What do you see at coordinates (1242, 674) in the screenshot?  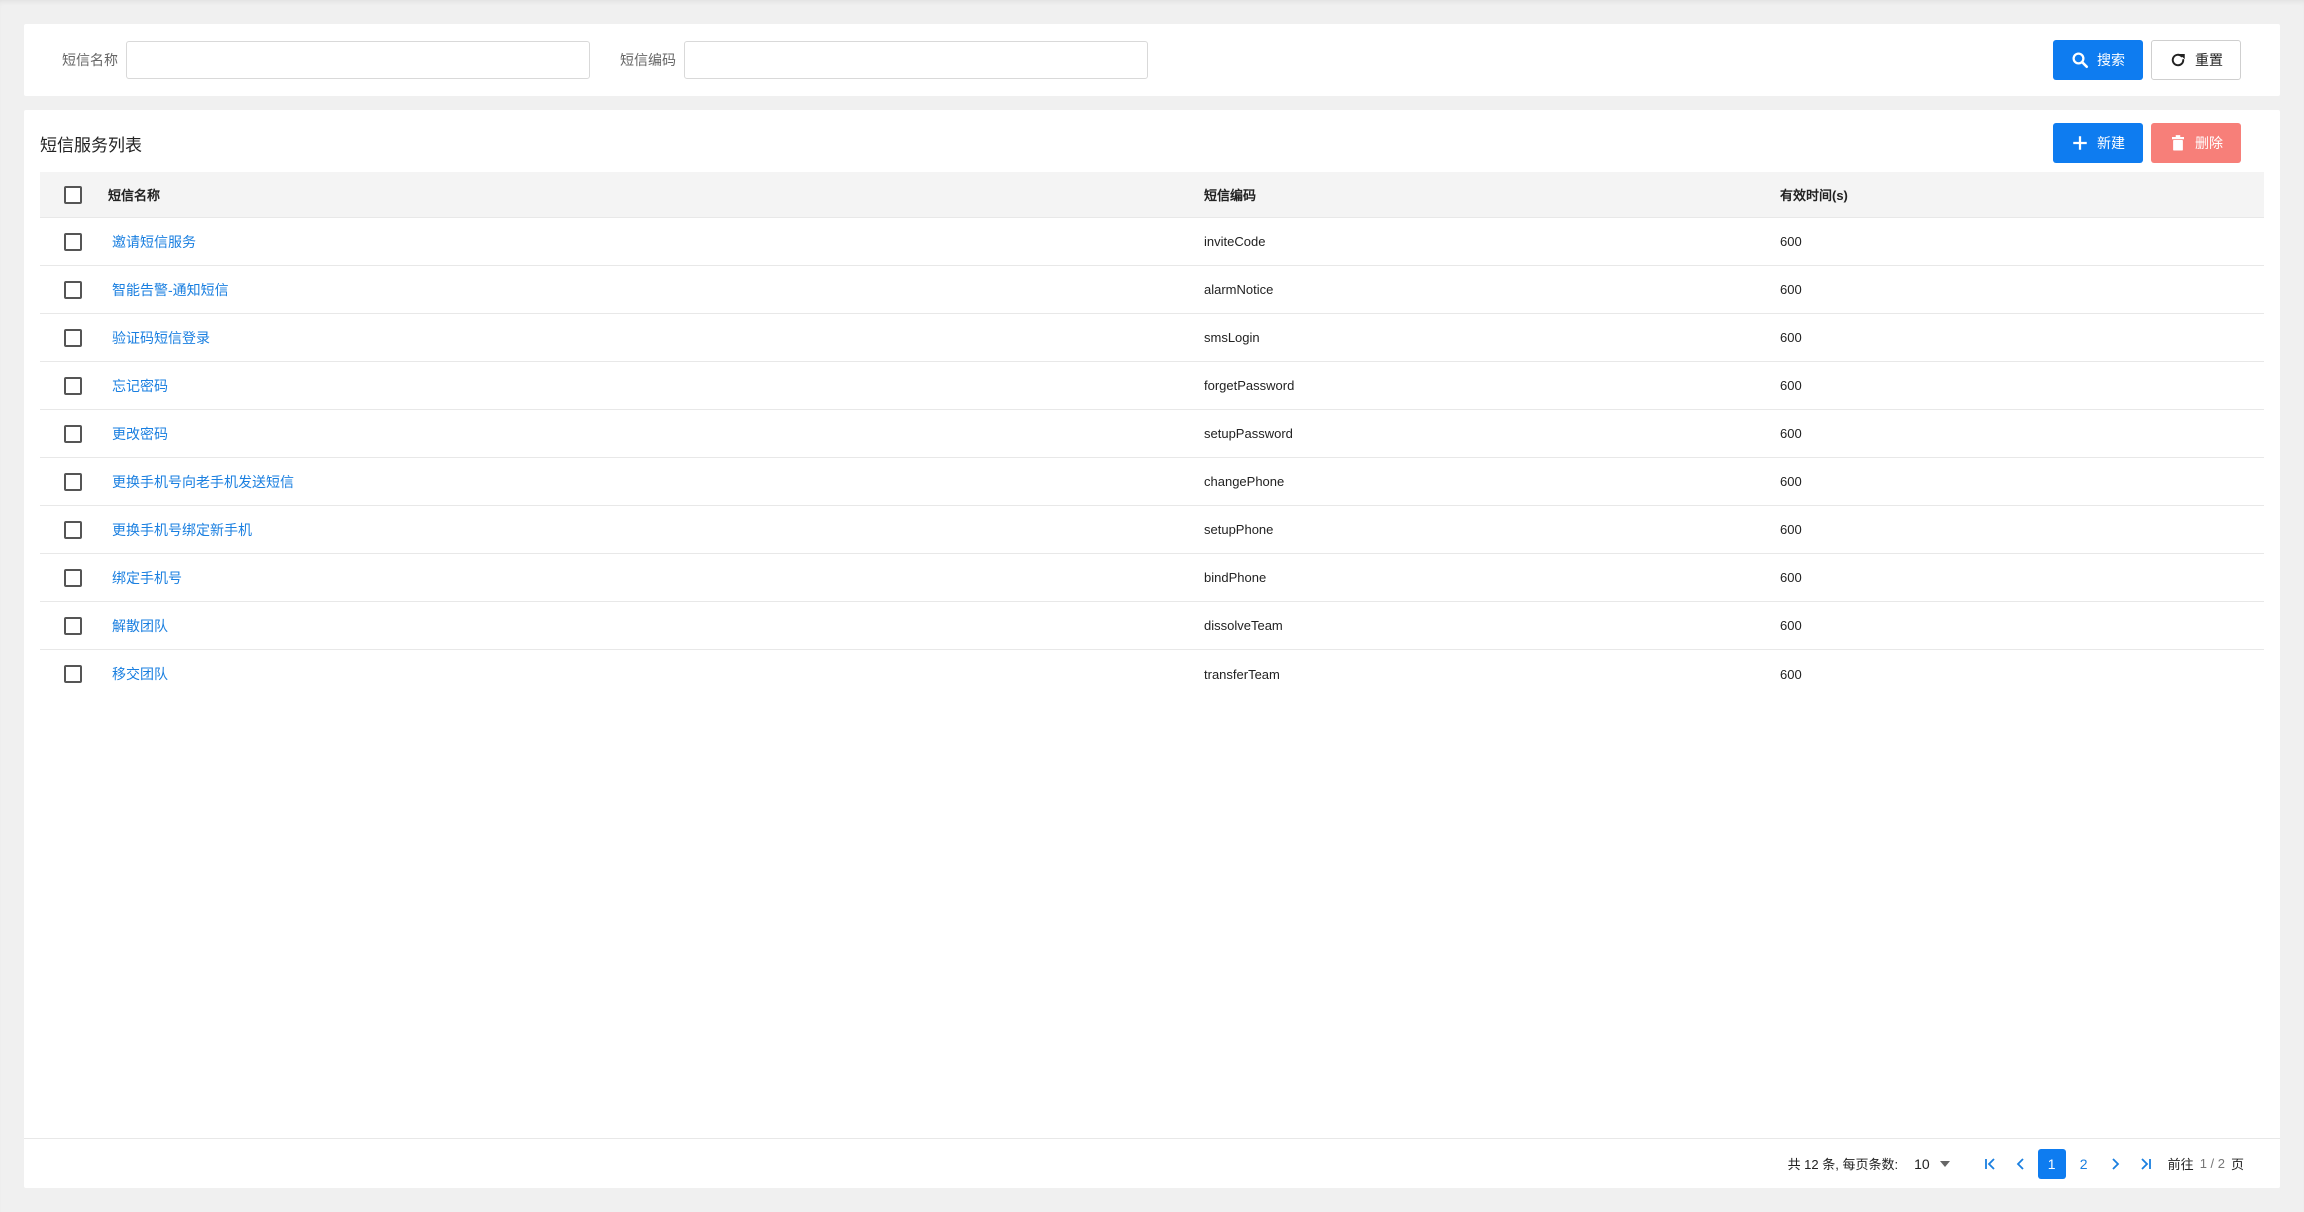 I see `sms-code-cell: transferTeam` at bounding box center [1242, 674].